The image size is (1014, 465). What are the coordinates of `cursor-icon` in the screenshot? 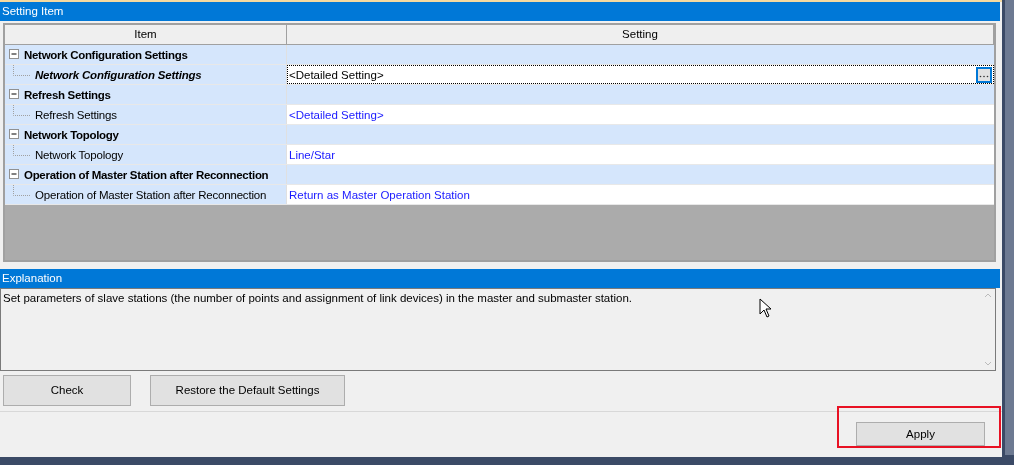 It's located at (765, 308).